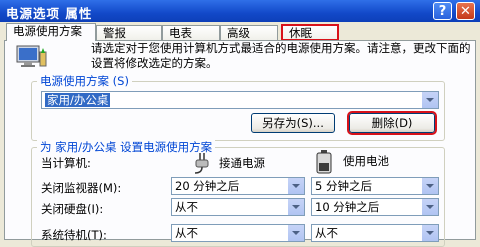 The image size is (480, 247). I want to click on scheme-select-value: 家用/办公桌, so click(78, 100).